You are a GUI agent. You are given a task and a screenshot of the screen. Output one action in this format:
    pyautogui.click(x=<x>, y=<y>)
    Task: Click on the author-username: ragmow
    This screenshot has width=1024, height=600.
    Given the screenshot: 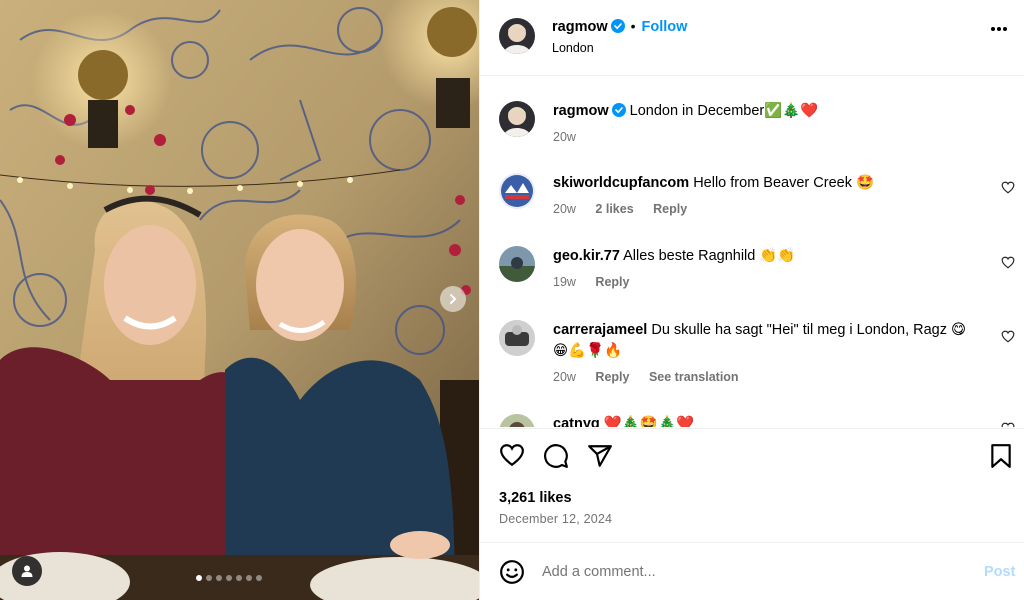 What is the action you would take?
    pyautogui.click(x=580, y=27)
    